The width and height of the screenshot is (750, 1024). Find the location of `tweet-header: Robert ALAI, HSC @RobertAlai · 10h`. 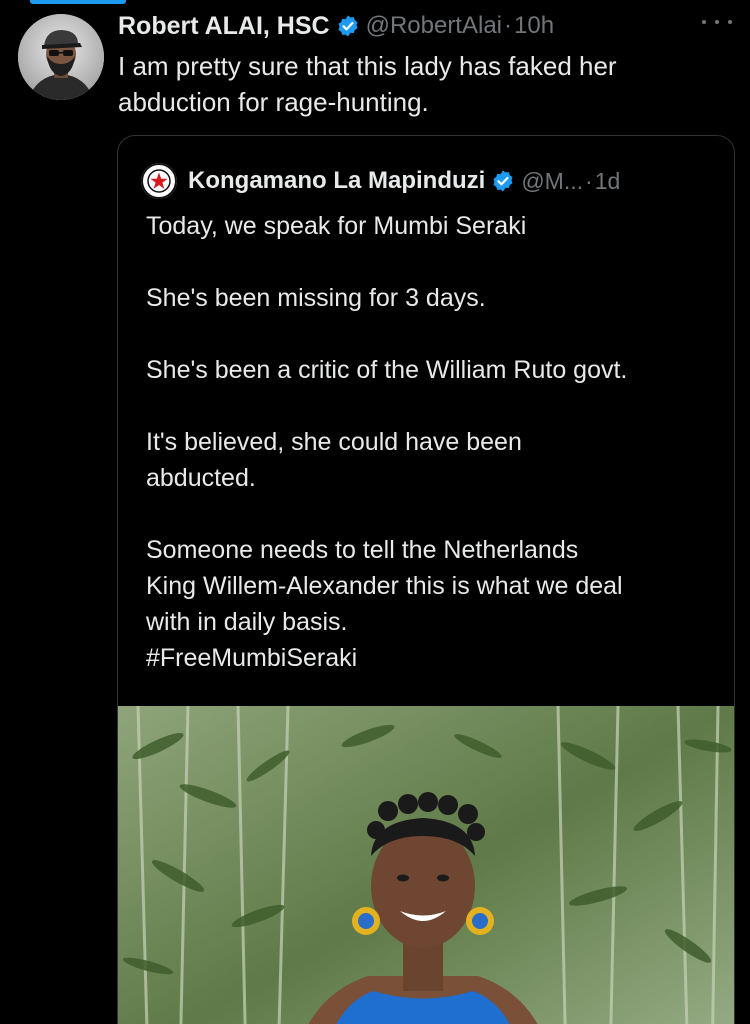

tweet-header: Robert ALAI, HSC @RobertAlai · 10h is located at coordinates (424, 26).